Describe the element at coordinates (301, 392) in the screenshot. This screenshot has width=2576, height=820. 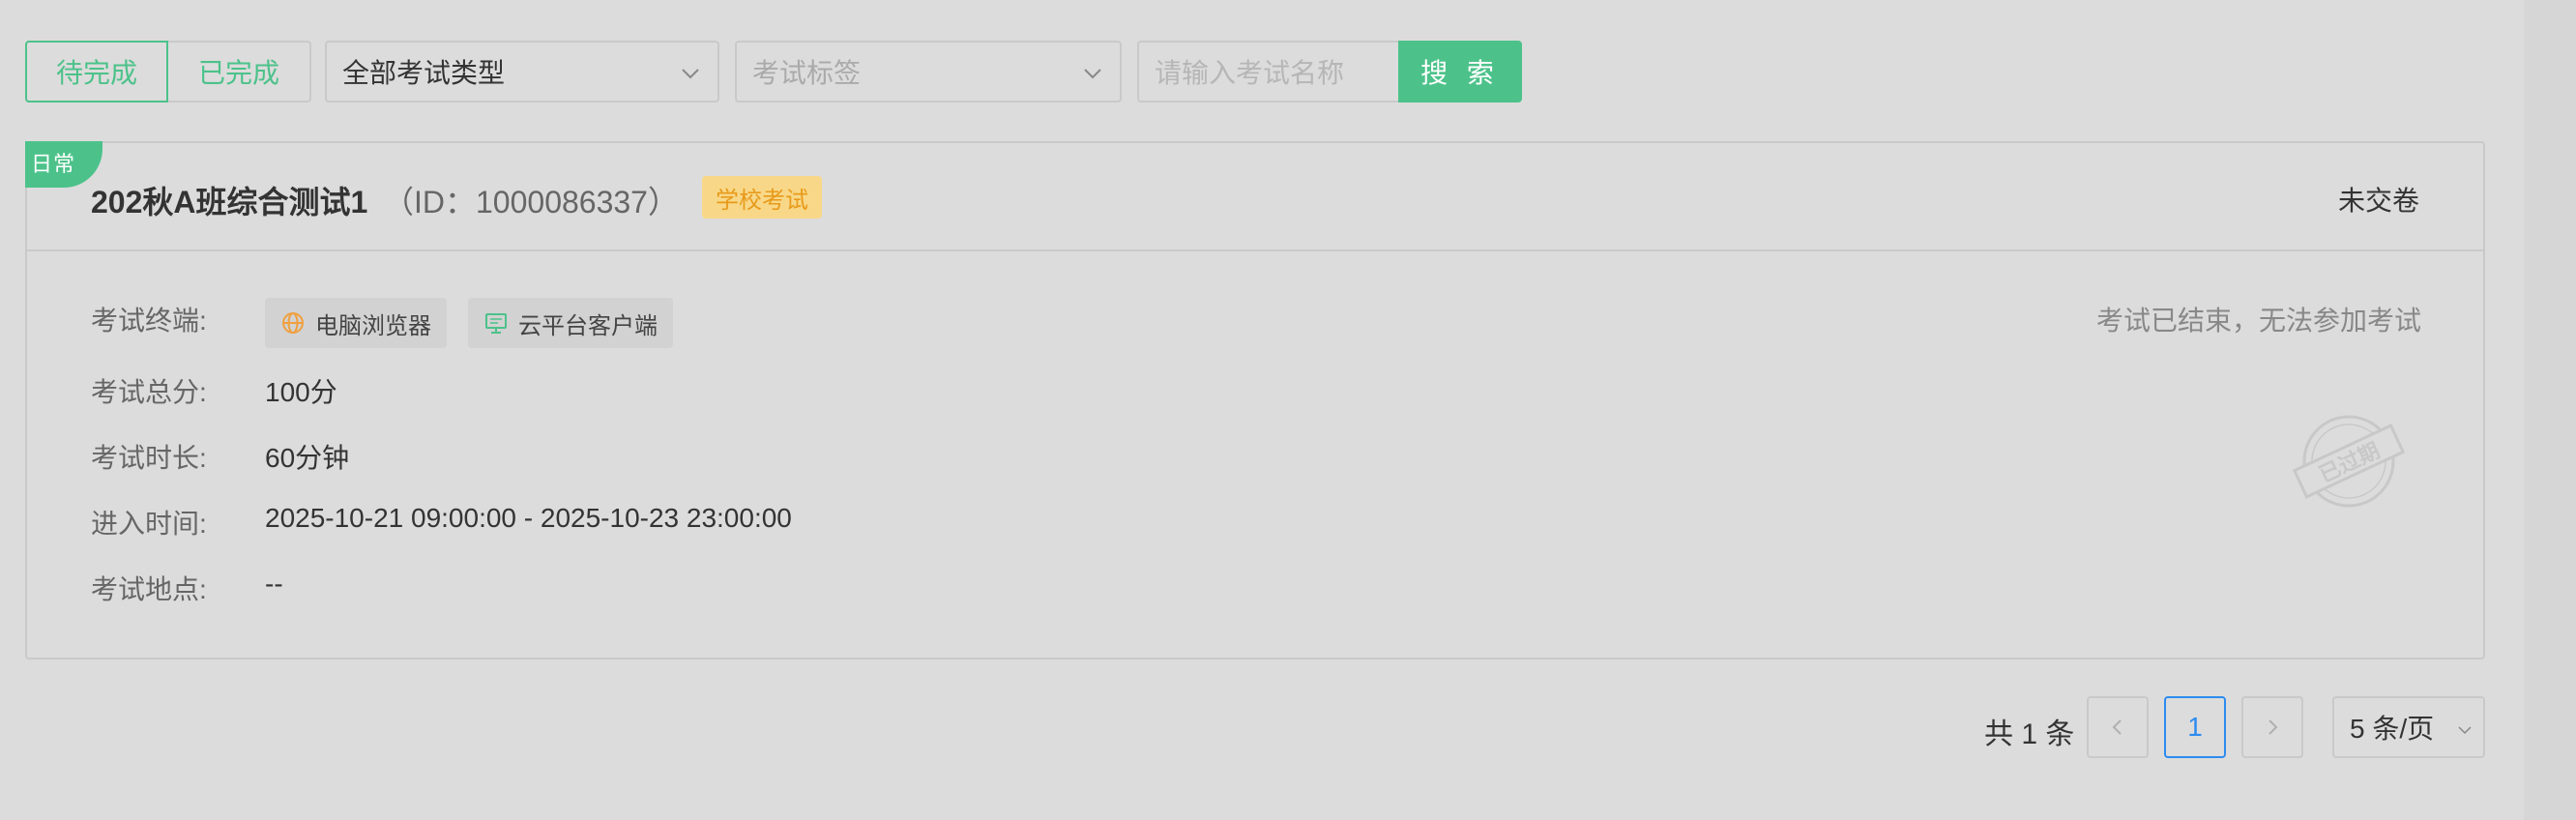
I see `score-value: 100分` at that location.